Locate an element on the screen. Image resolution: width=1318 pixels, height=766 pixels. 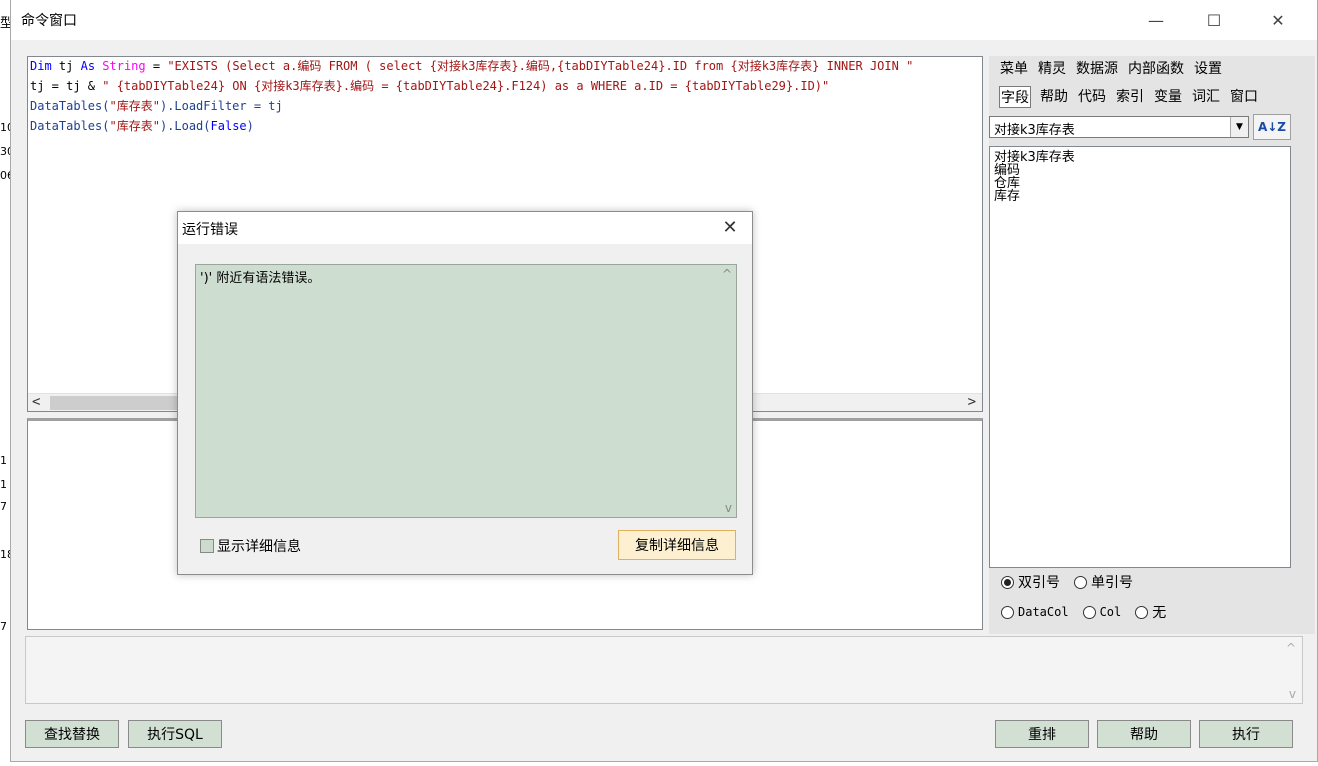
find-replace-button: 查找替换 is located at coordinates (72, 734).